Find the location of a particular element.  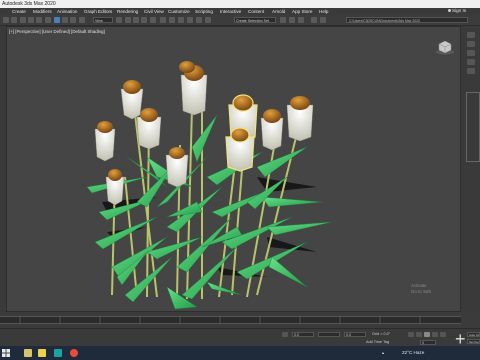

mirror-icon is located at coordinates (163, 20).